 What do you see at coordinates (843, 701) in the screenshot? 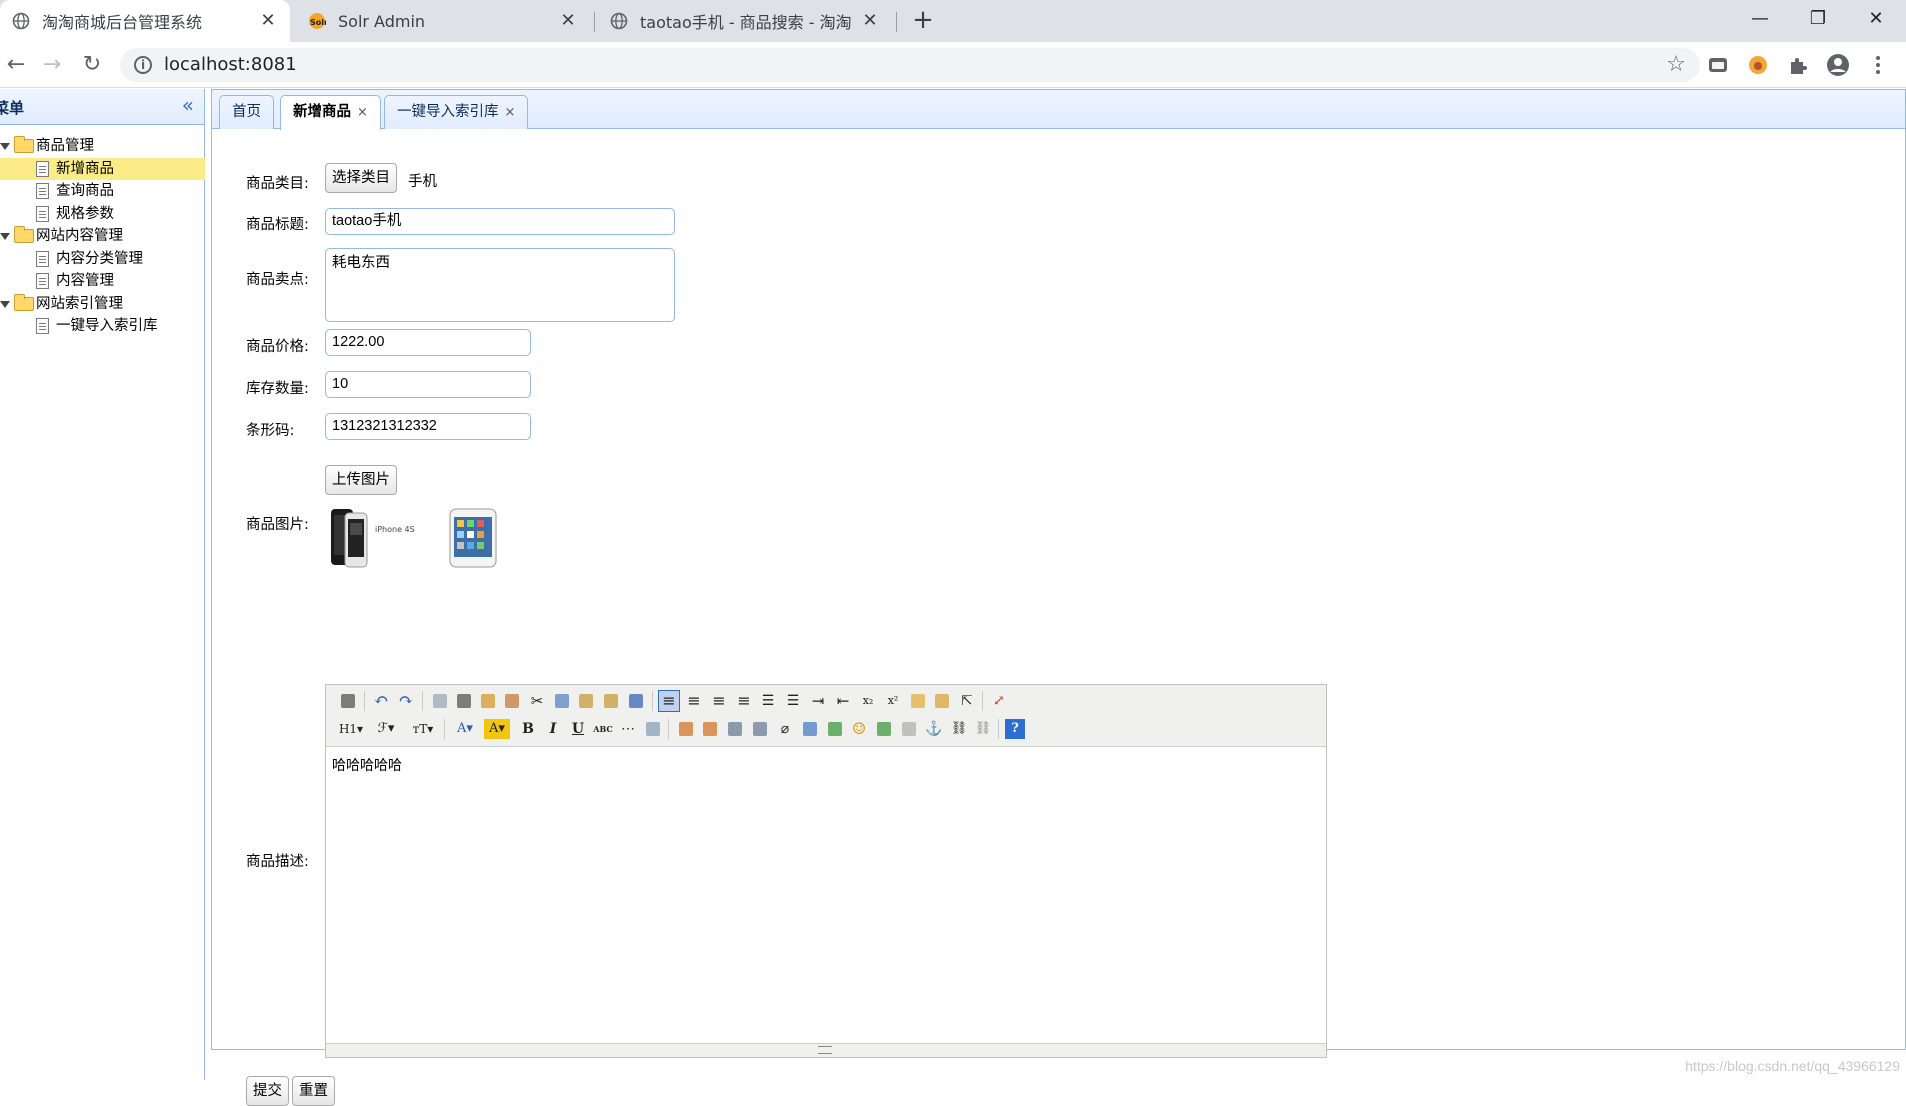
I see `outdent-icon: ⇤` at bounding box center [843, 701].